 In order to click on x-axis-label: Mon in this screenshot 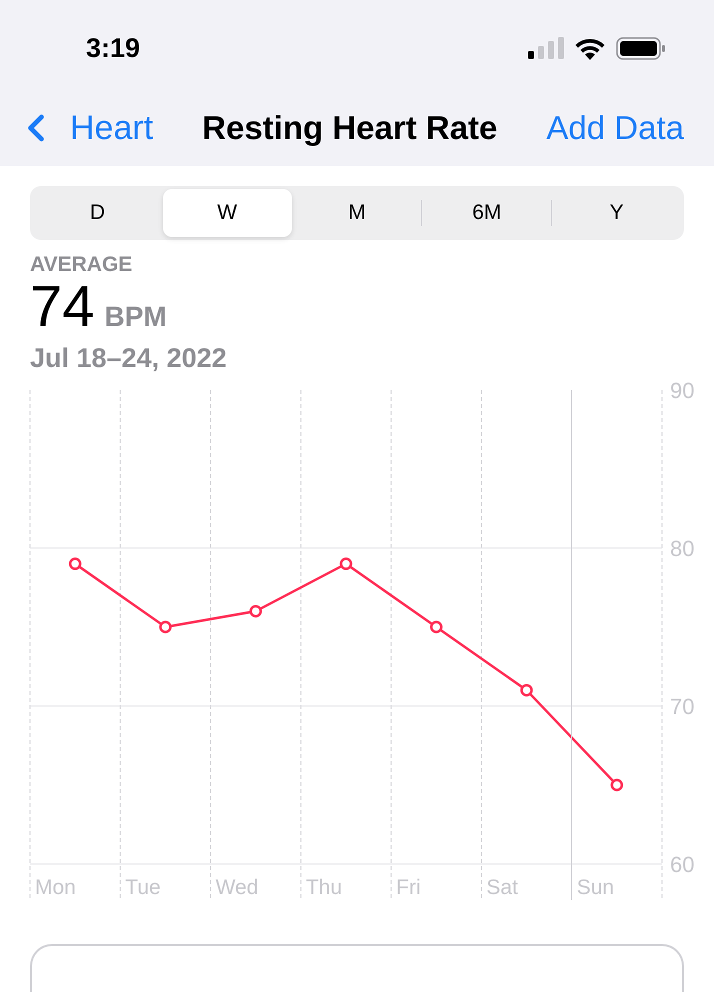, I will do `click(55, 887)`.